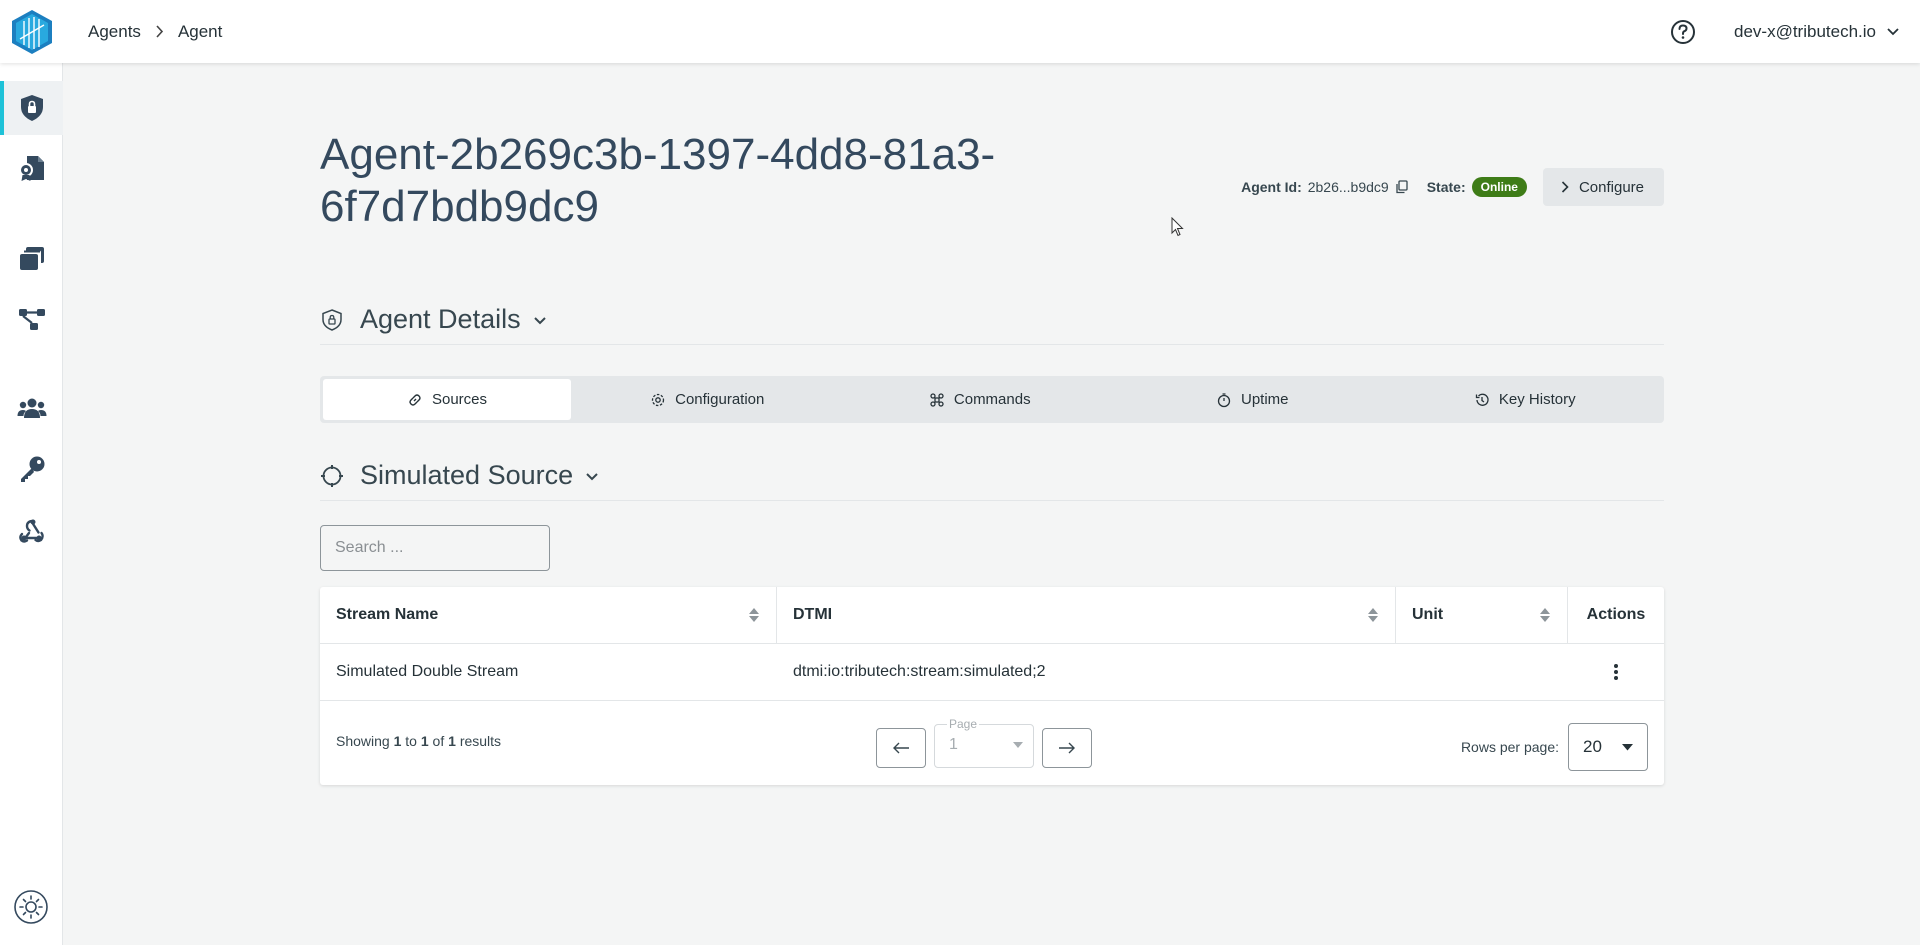 This screenshot has width=1920, height=945. Describe the element at coordinates (1537, 399) in the screenshot. I see `tab-label: Key History` at that location.